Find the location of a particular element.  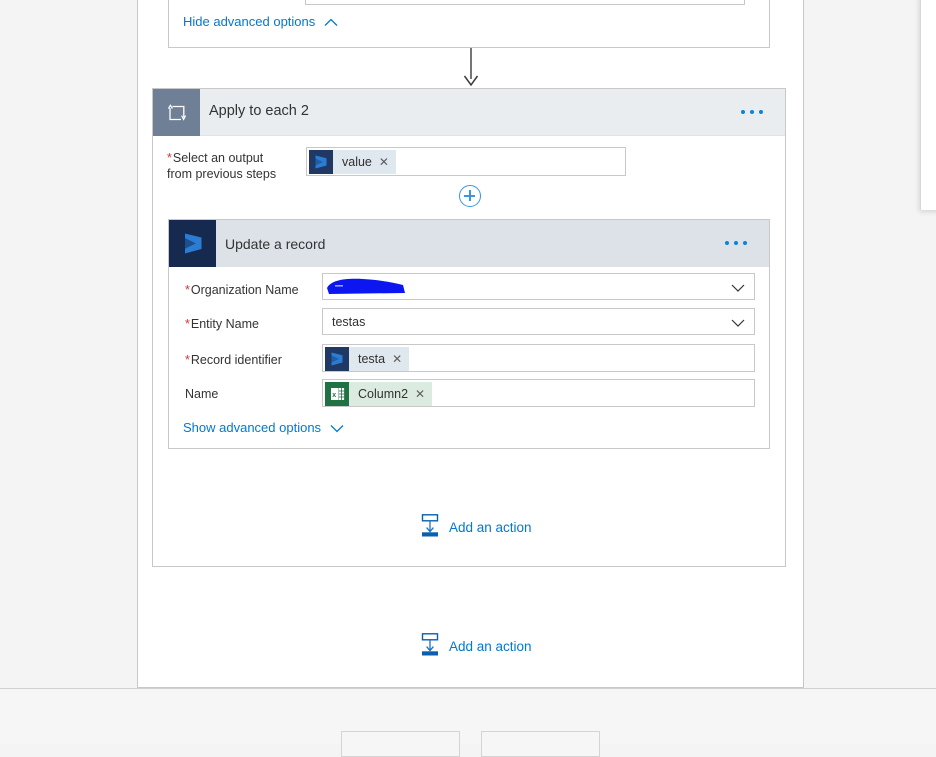

hide-advanced-options-label: Hide advanced options is located at coordinates (249, 21).